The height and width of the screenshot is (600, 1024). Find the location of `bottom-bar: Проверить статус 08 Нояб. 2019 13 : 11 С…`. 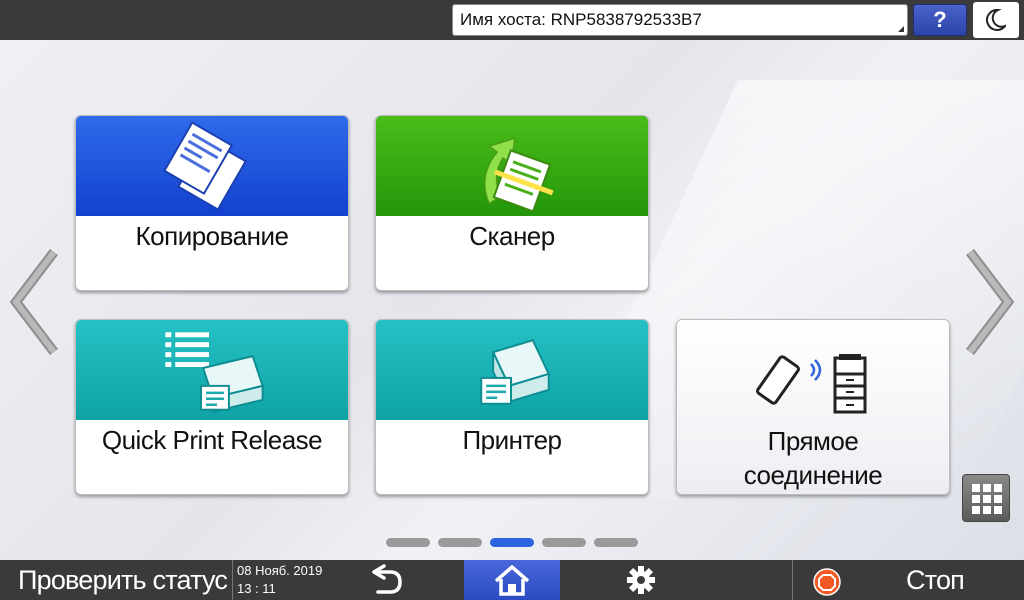

bottom-bar: Проверить статус 08 Нояб. 2019 13 : 11 С… is located at coordinates (512, 580).